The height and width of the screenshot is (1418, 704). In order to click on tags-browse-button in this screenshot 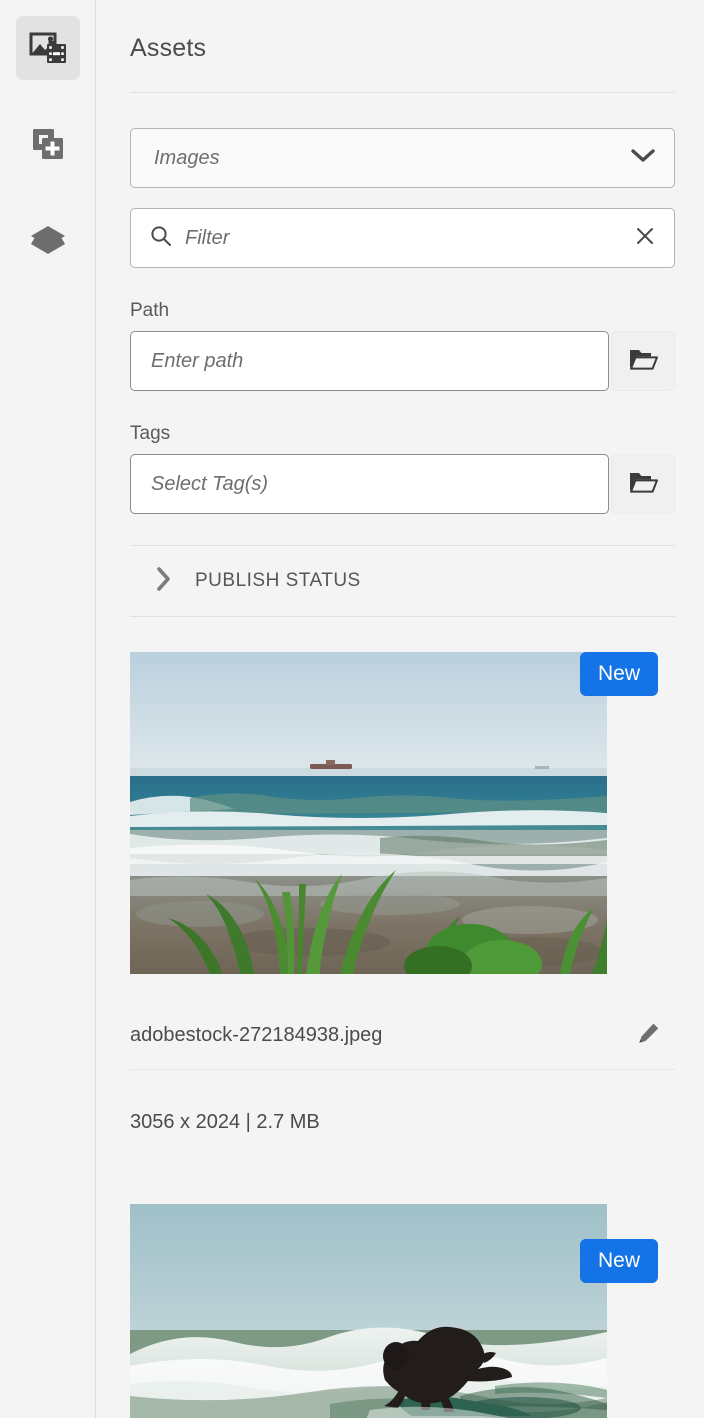, I will do `click(643, 484)`.